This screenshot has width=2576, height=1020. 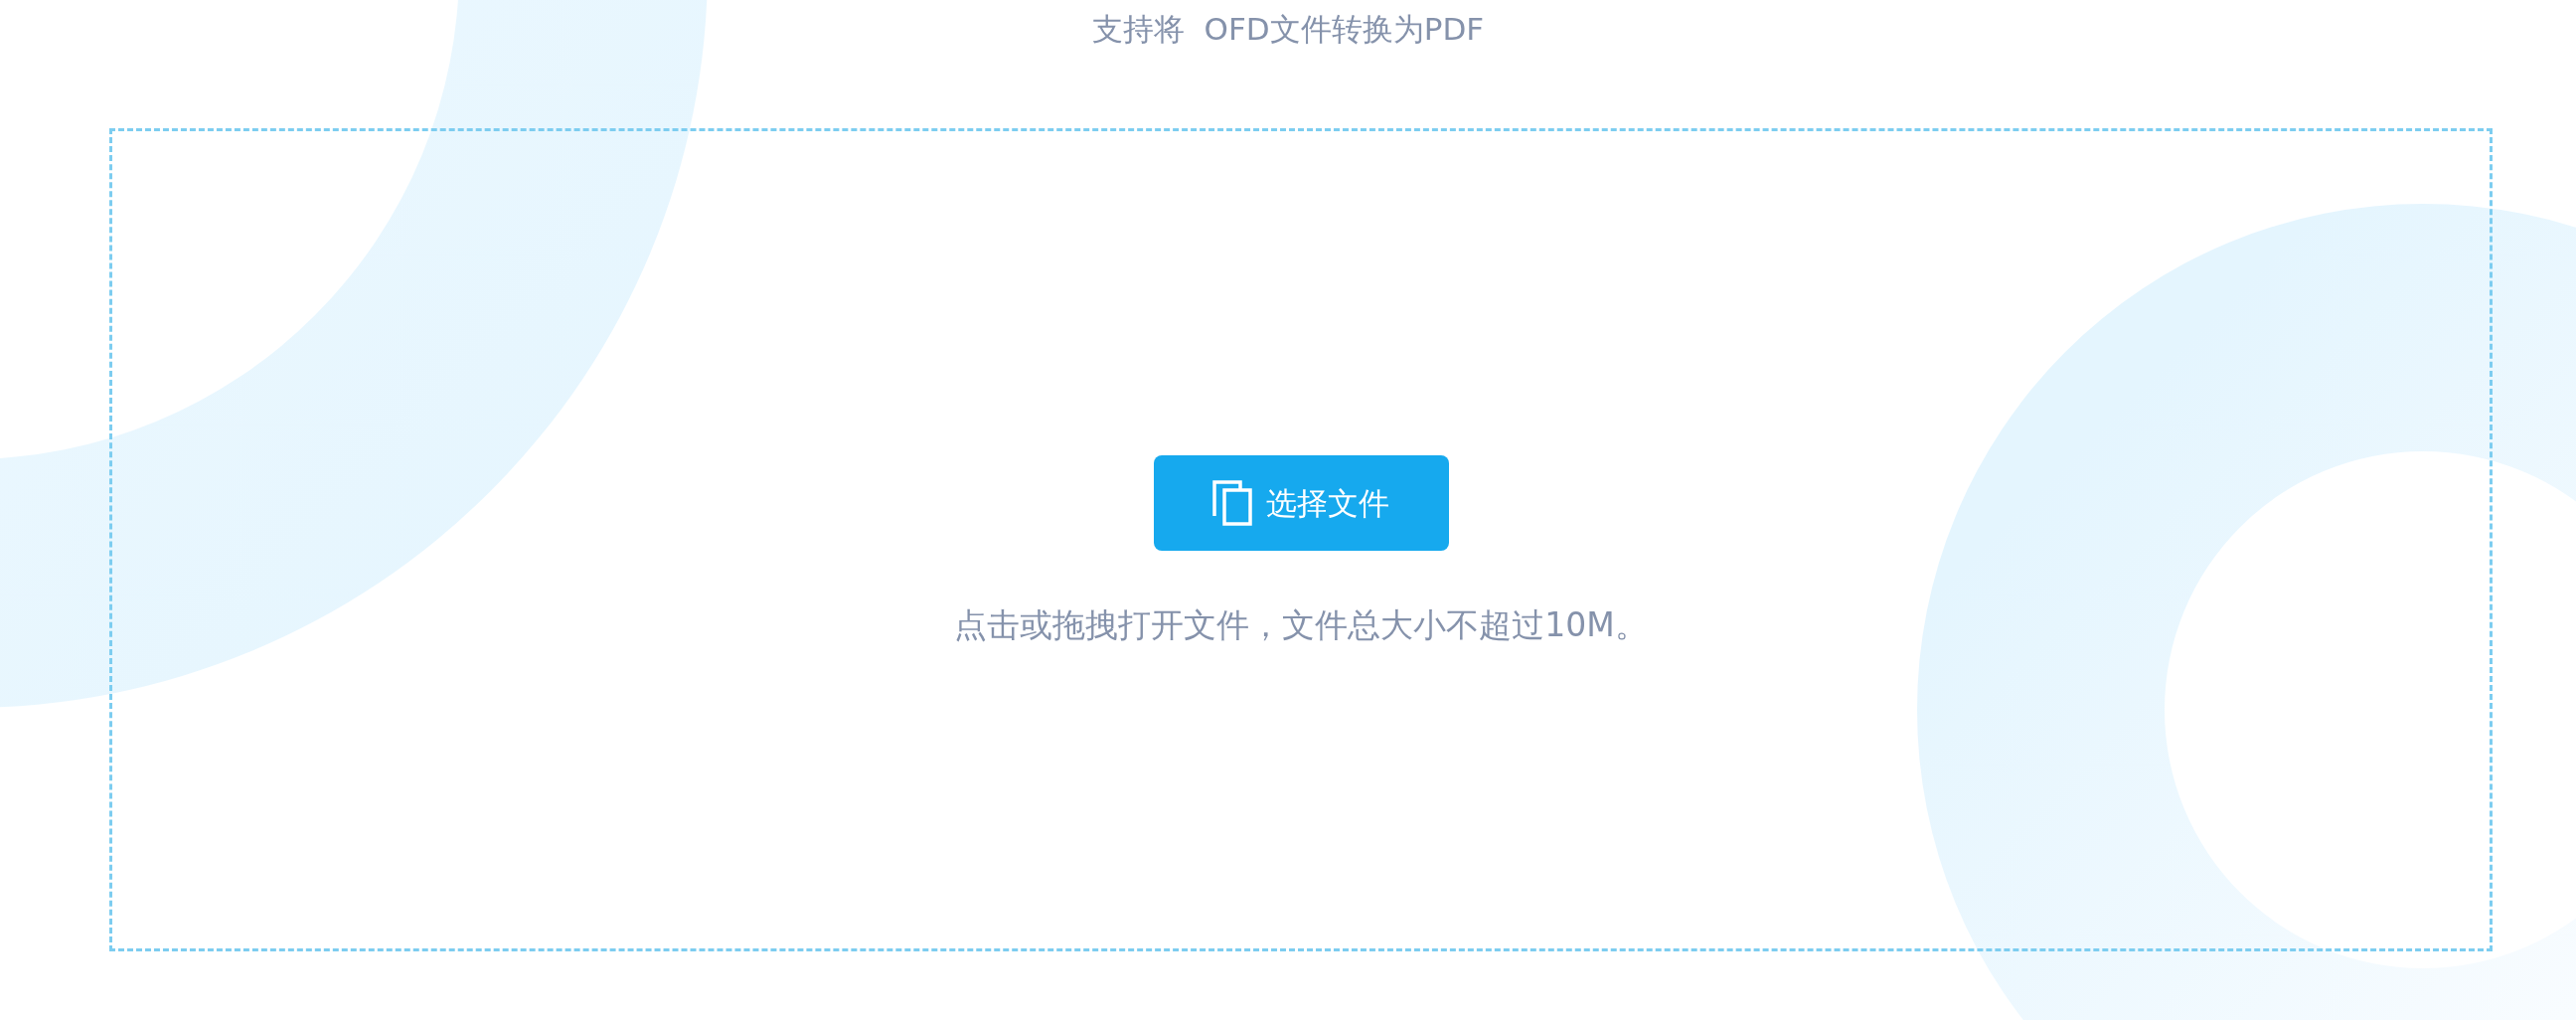 I want to click on subtitle: 支持将 OFD文件转换为PDF, so click(x=1288, y=27).